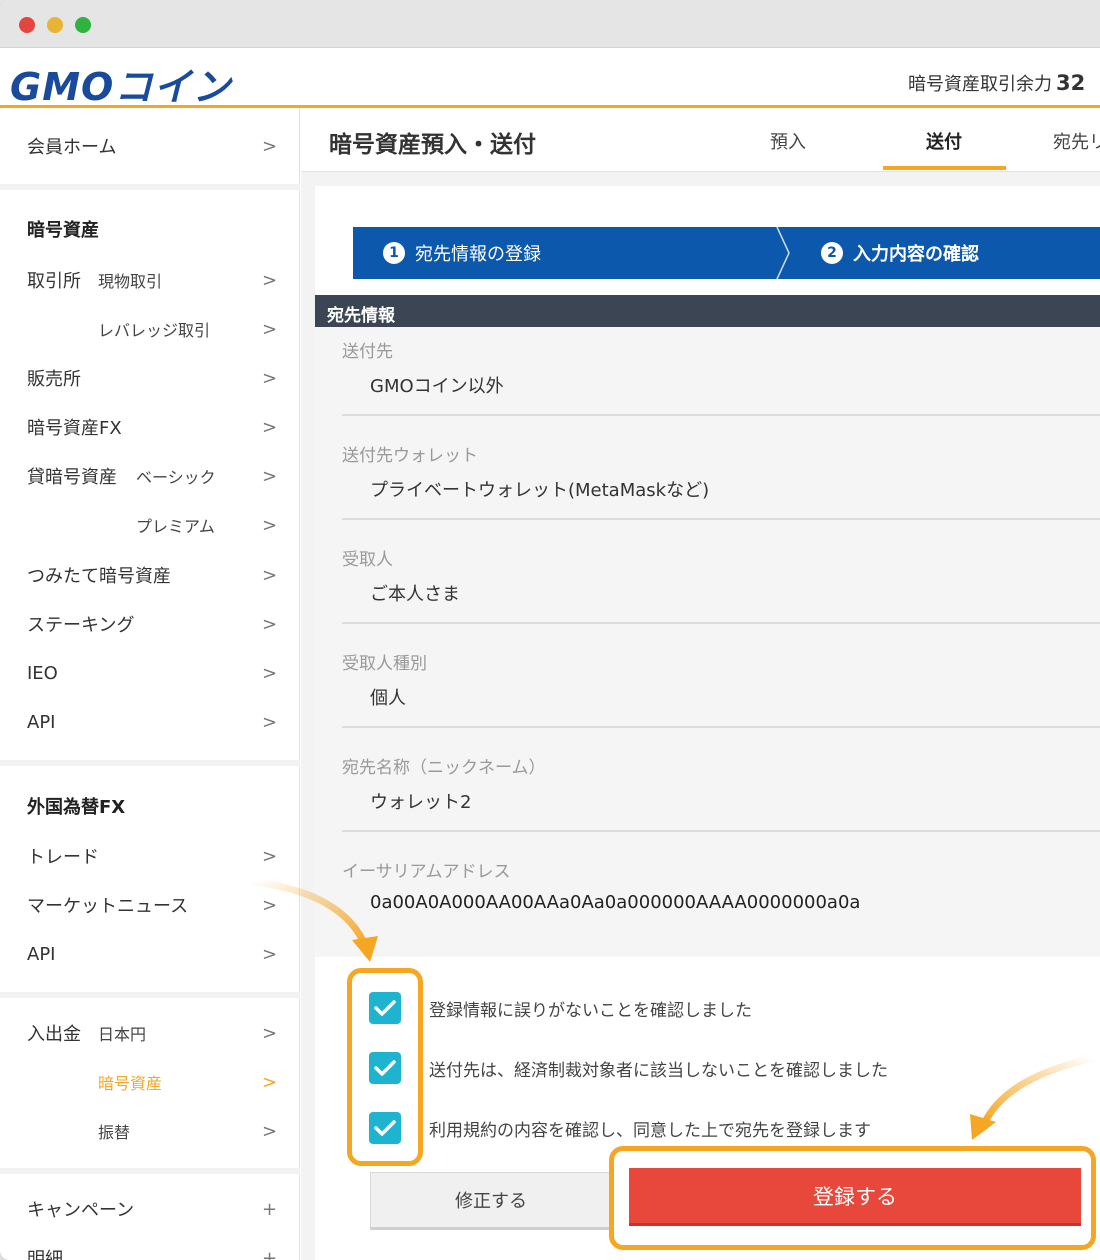 This screenshot has height=1260, width=1100. I want to click on maximize-window-button, so click(83, 25).